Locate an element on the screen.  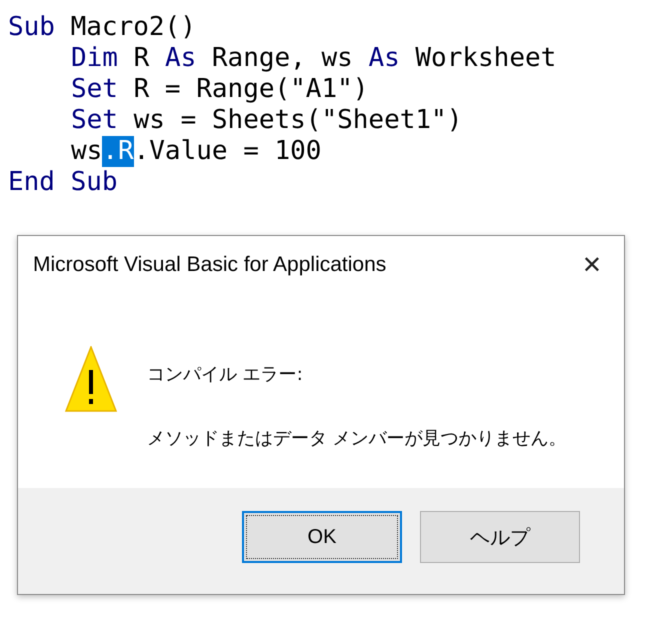
code-text: End Sub is located at coordinates (63, 182).